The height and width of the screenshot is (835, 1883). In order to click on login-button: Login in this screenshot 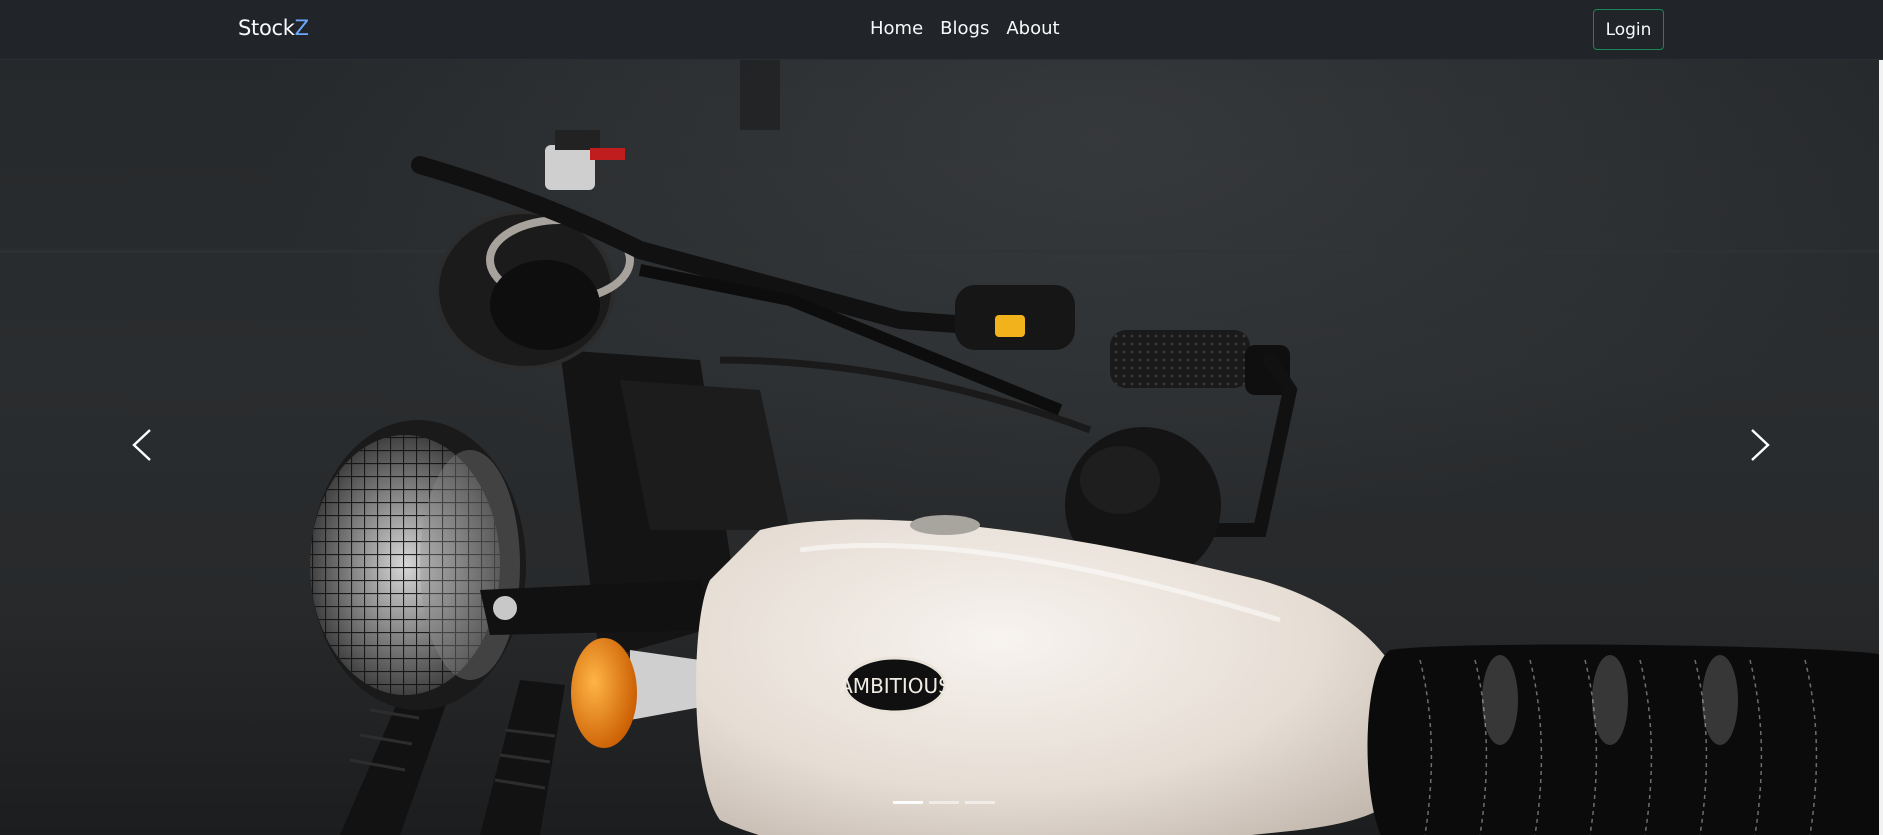, I will do `click(1628, 29)`.